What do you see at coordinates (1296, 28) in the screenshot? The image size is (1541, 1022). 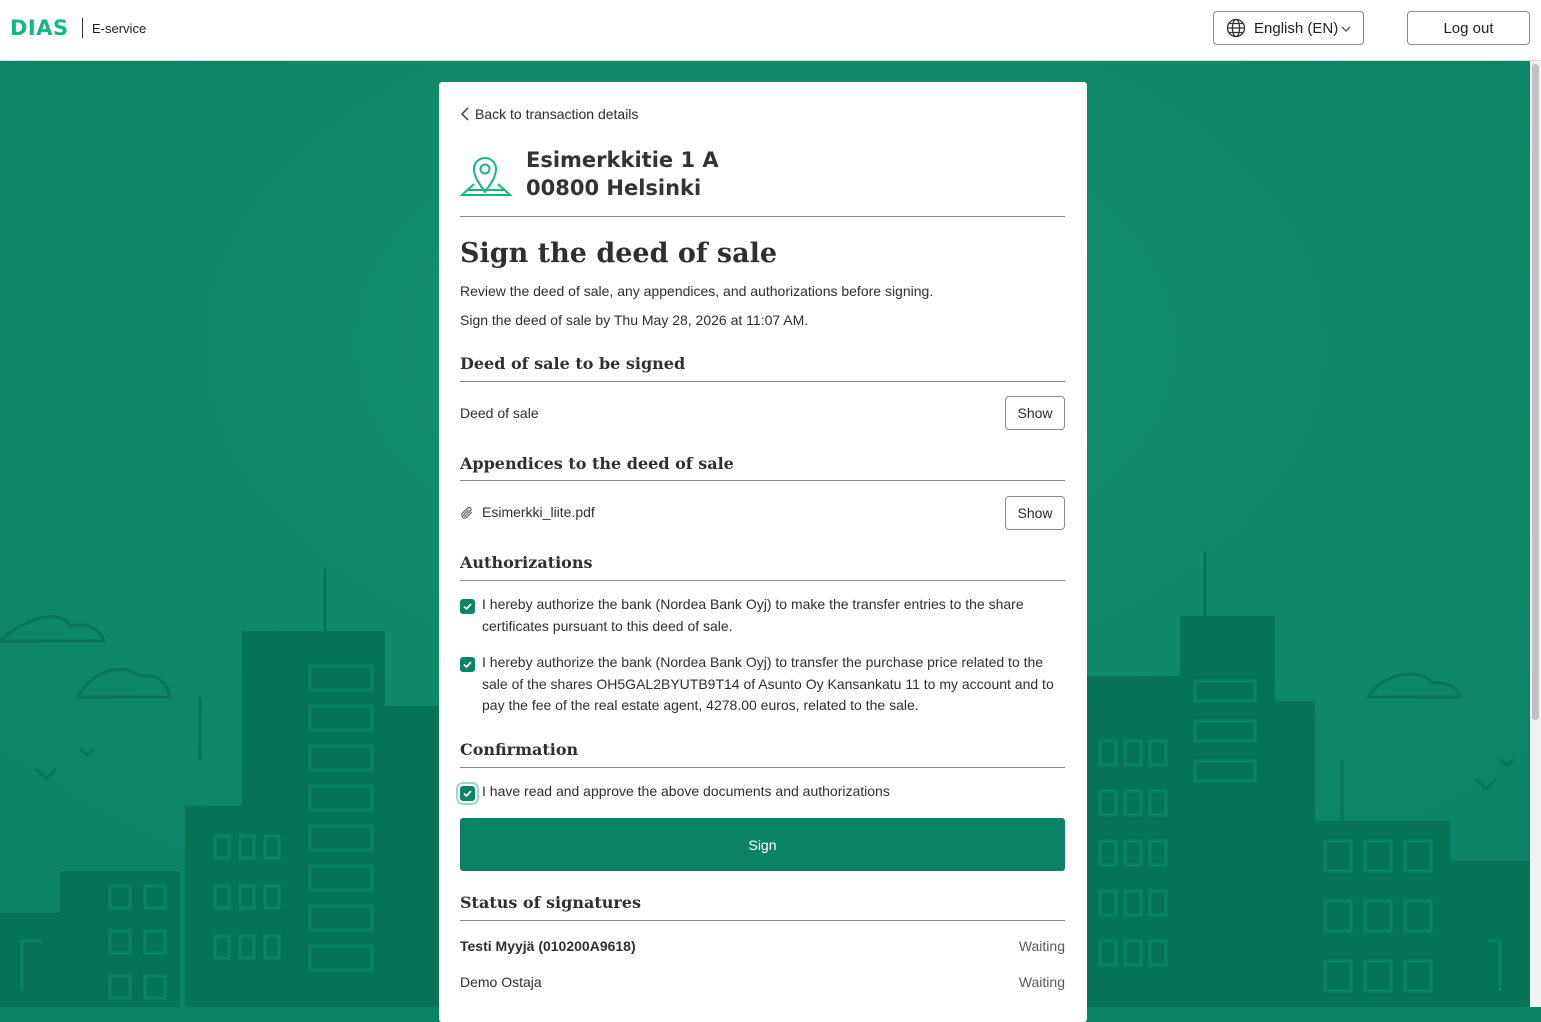 I see `language-label: English (EN)` at bounding box center [1296, 28].